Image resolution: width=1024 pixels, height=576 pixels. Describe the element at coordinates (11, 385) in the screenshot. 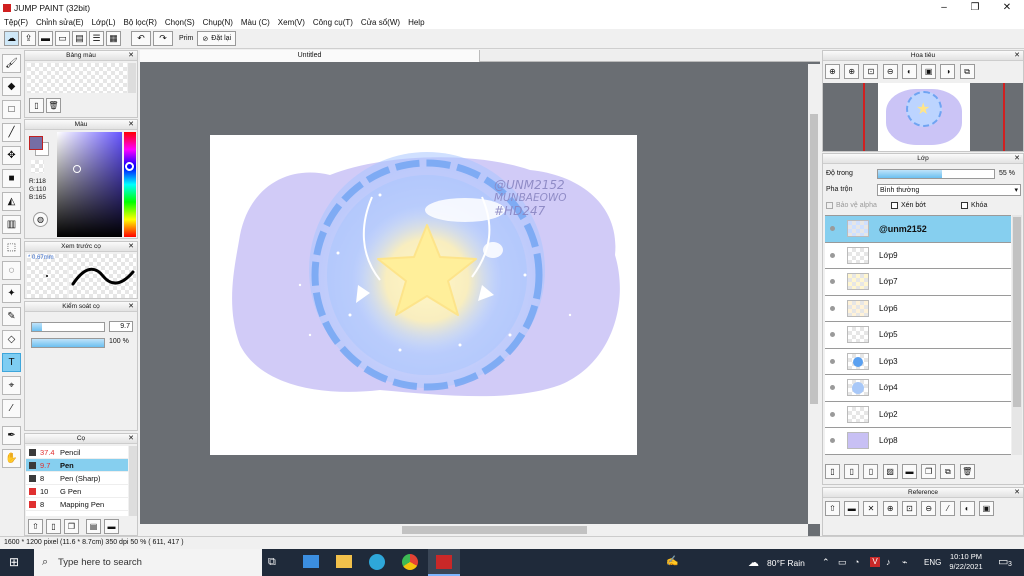

I see `operation-tool-icon: ⌖` at that location.